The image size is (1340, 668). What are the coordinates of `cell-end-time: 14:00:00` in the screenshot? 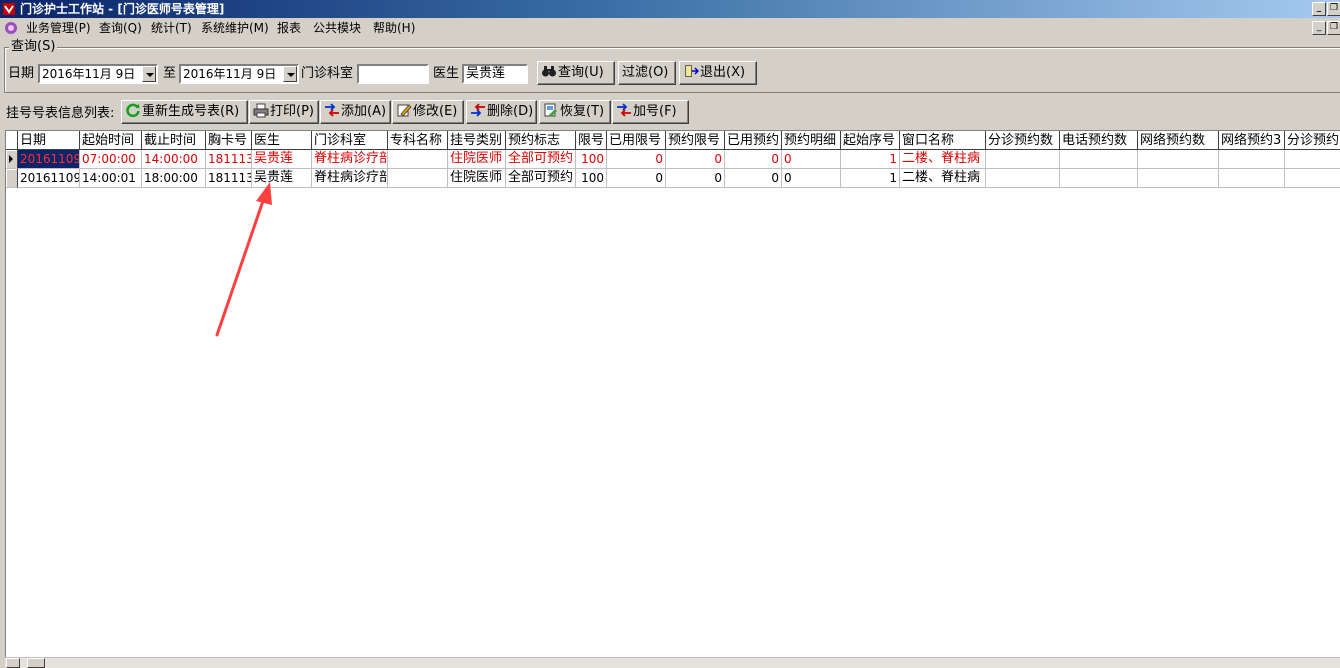 It's located at (174, 159).